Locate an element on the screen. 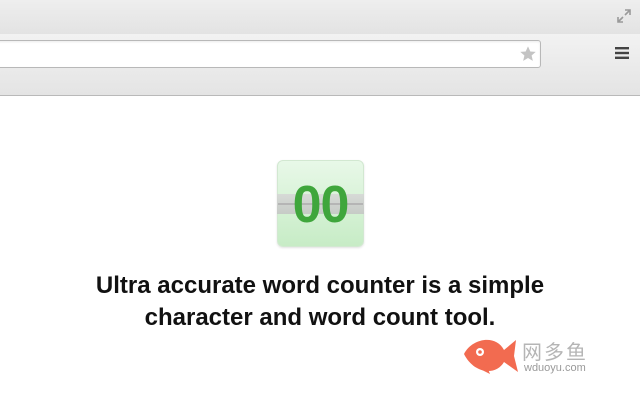 Image resolution: width=640 pixels, height=400 pixels. headline-line-1: Ultra accurate word counter is a simple is located at coordinates (320, 285).